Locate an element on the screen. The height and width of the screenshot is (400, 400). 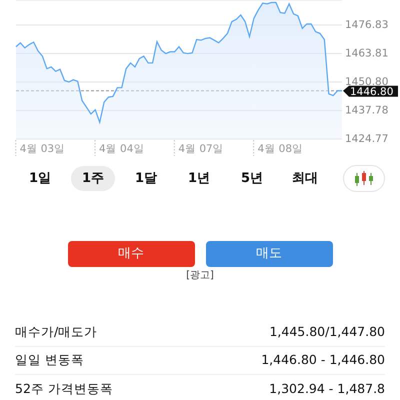
ref-line-label: 1446.80 is located at coordinates (372, 92).